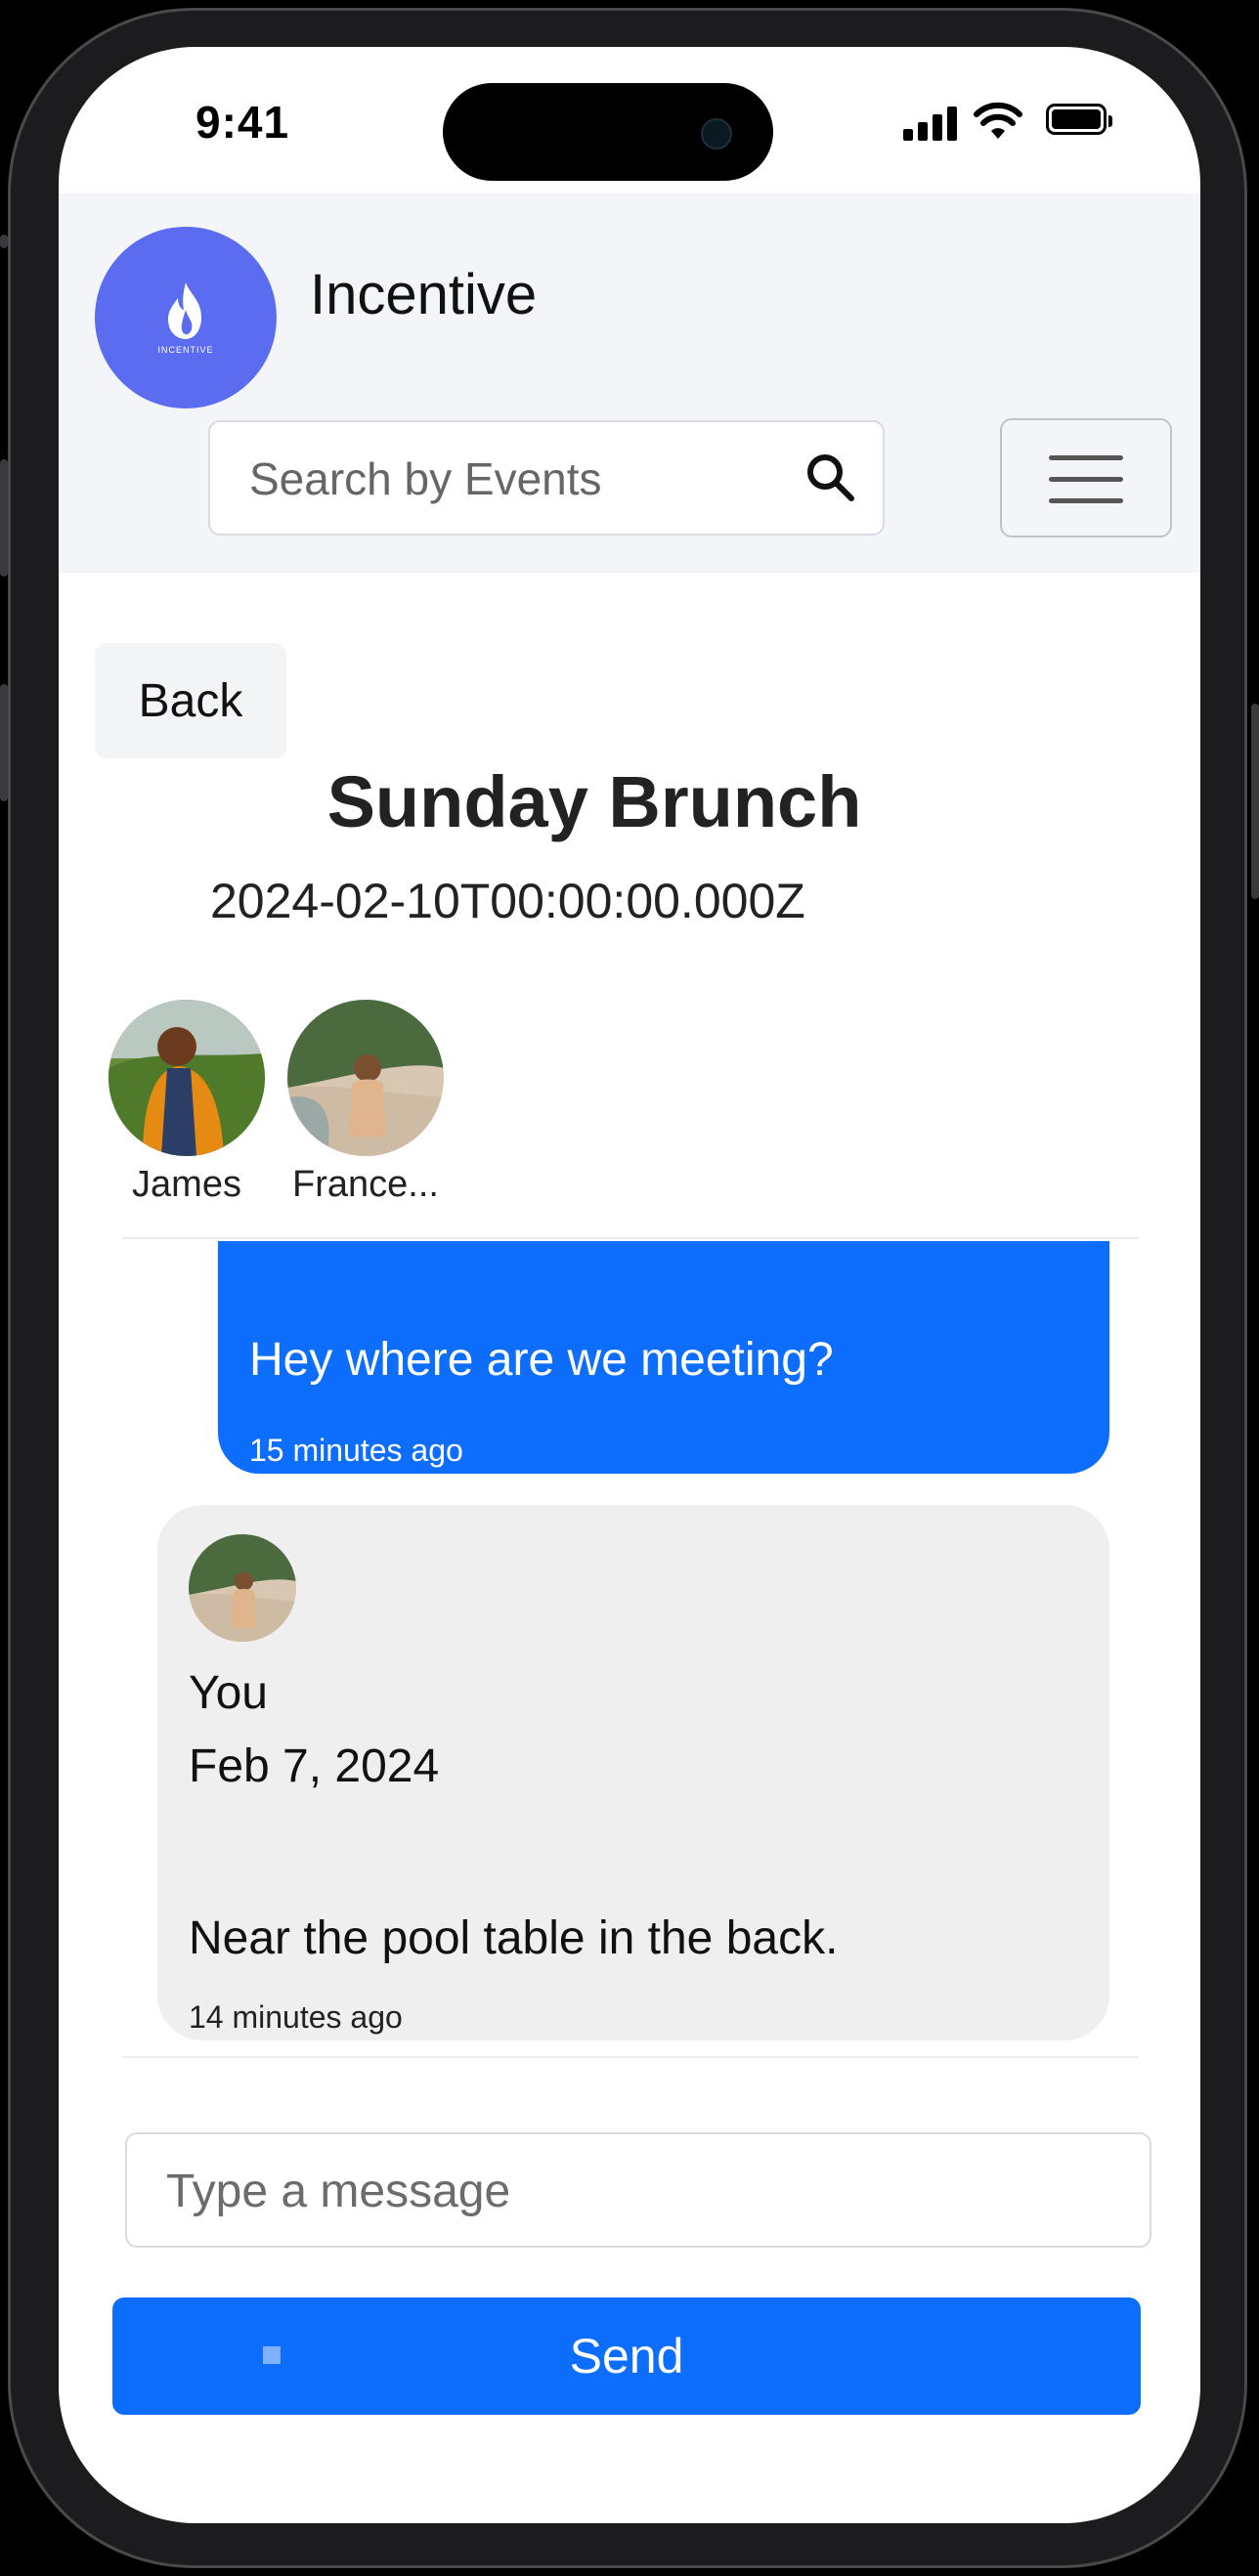 The width and height of the screenshot is (1259, 2576). What do you see at coordinates (243, 123) in the screenshot?
I see `status-time: 9:41` at bounding box center [243, 123].